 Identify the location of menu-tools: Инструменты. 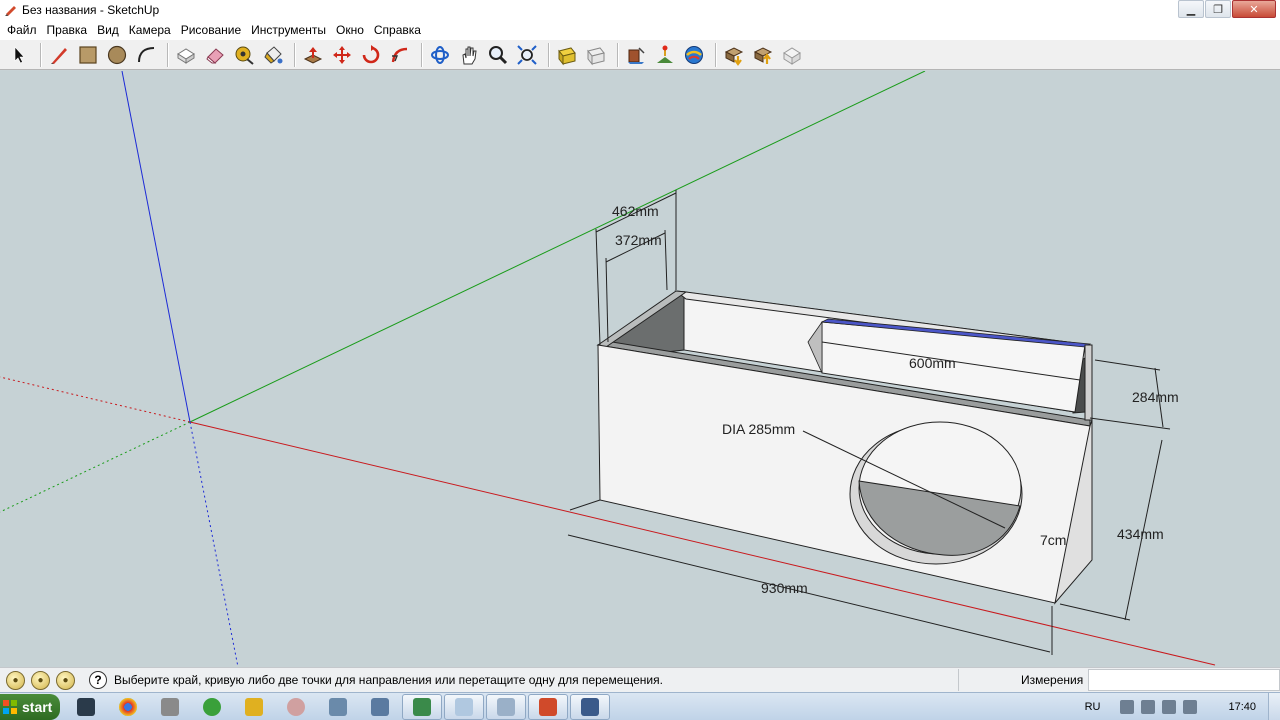
(288, 30).